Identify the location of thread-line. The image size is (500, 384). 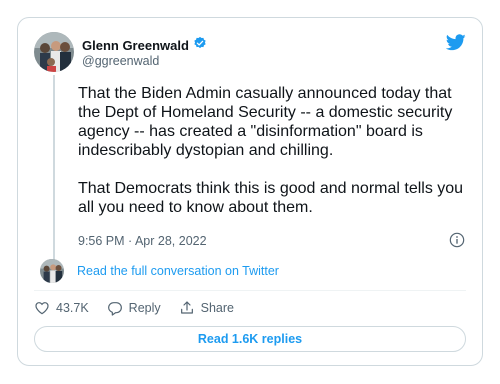
(54, 173).